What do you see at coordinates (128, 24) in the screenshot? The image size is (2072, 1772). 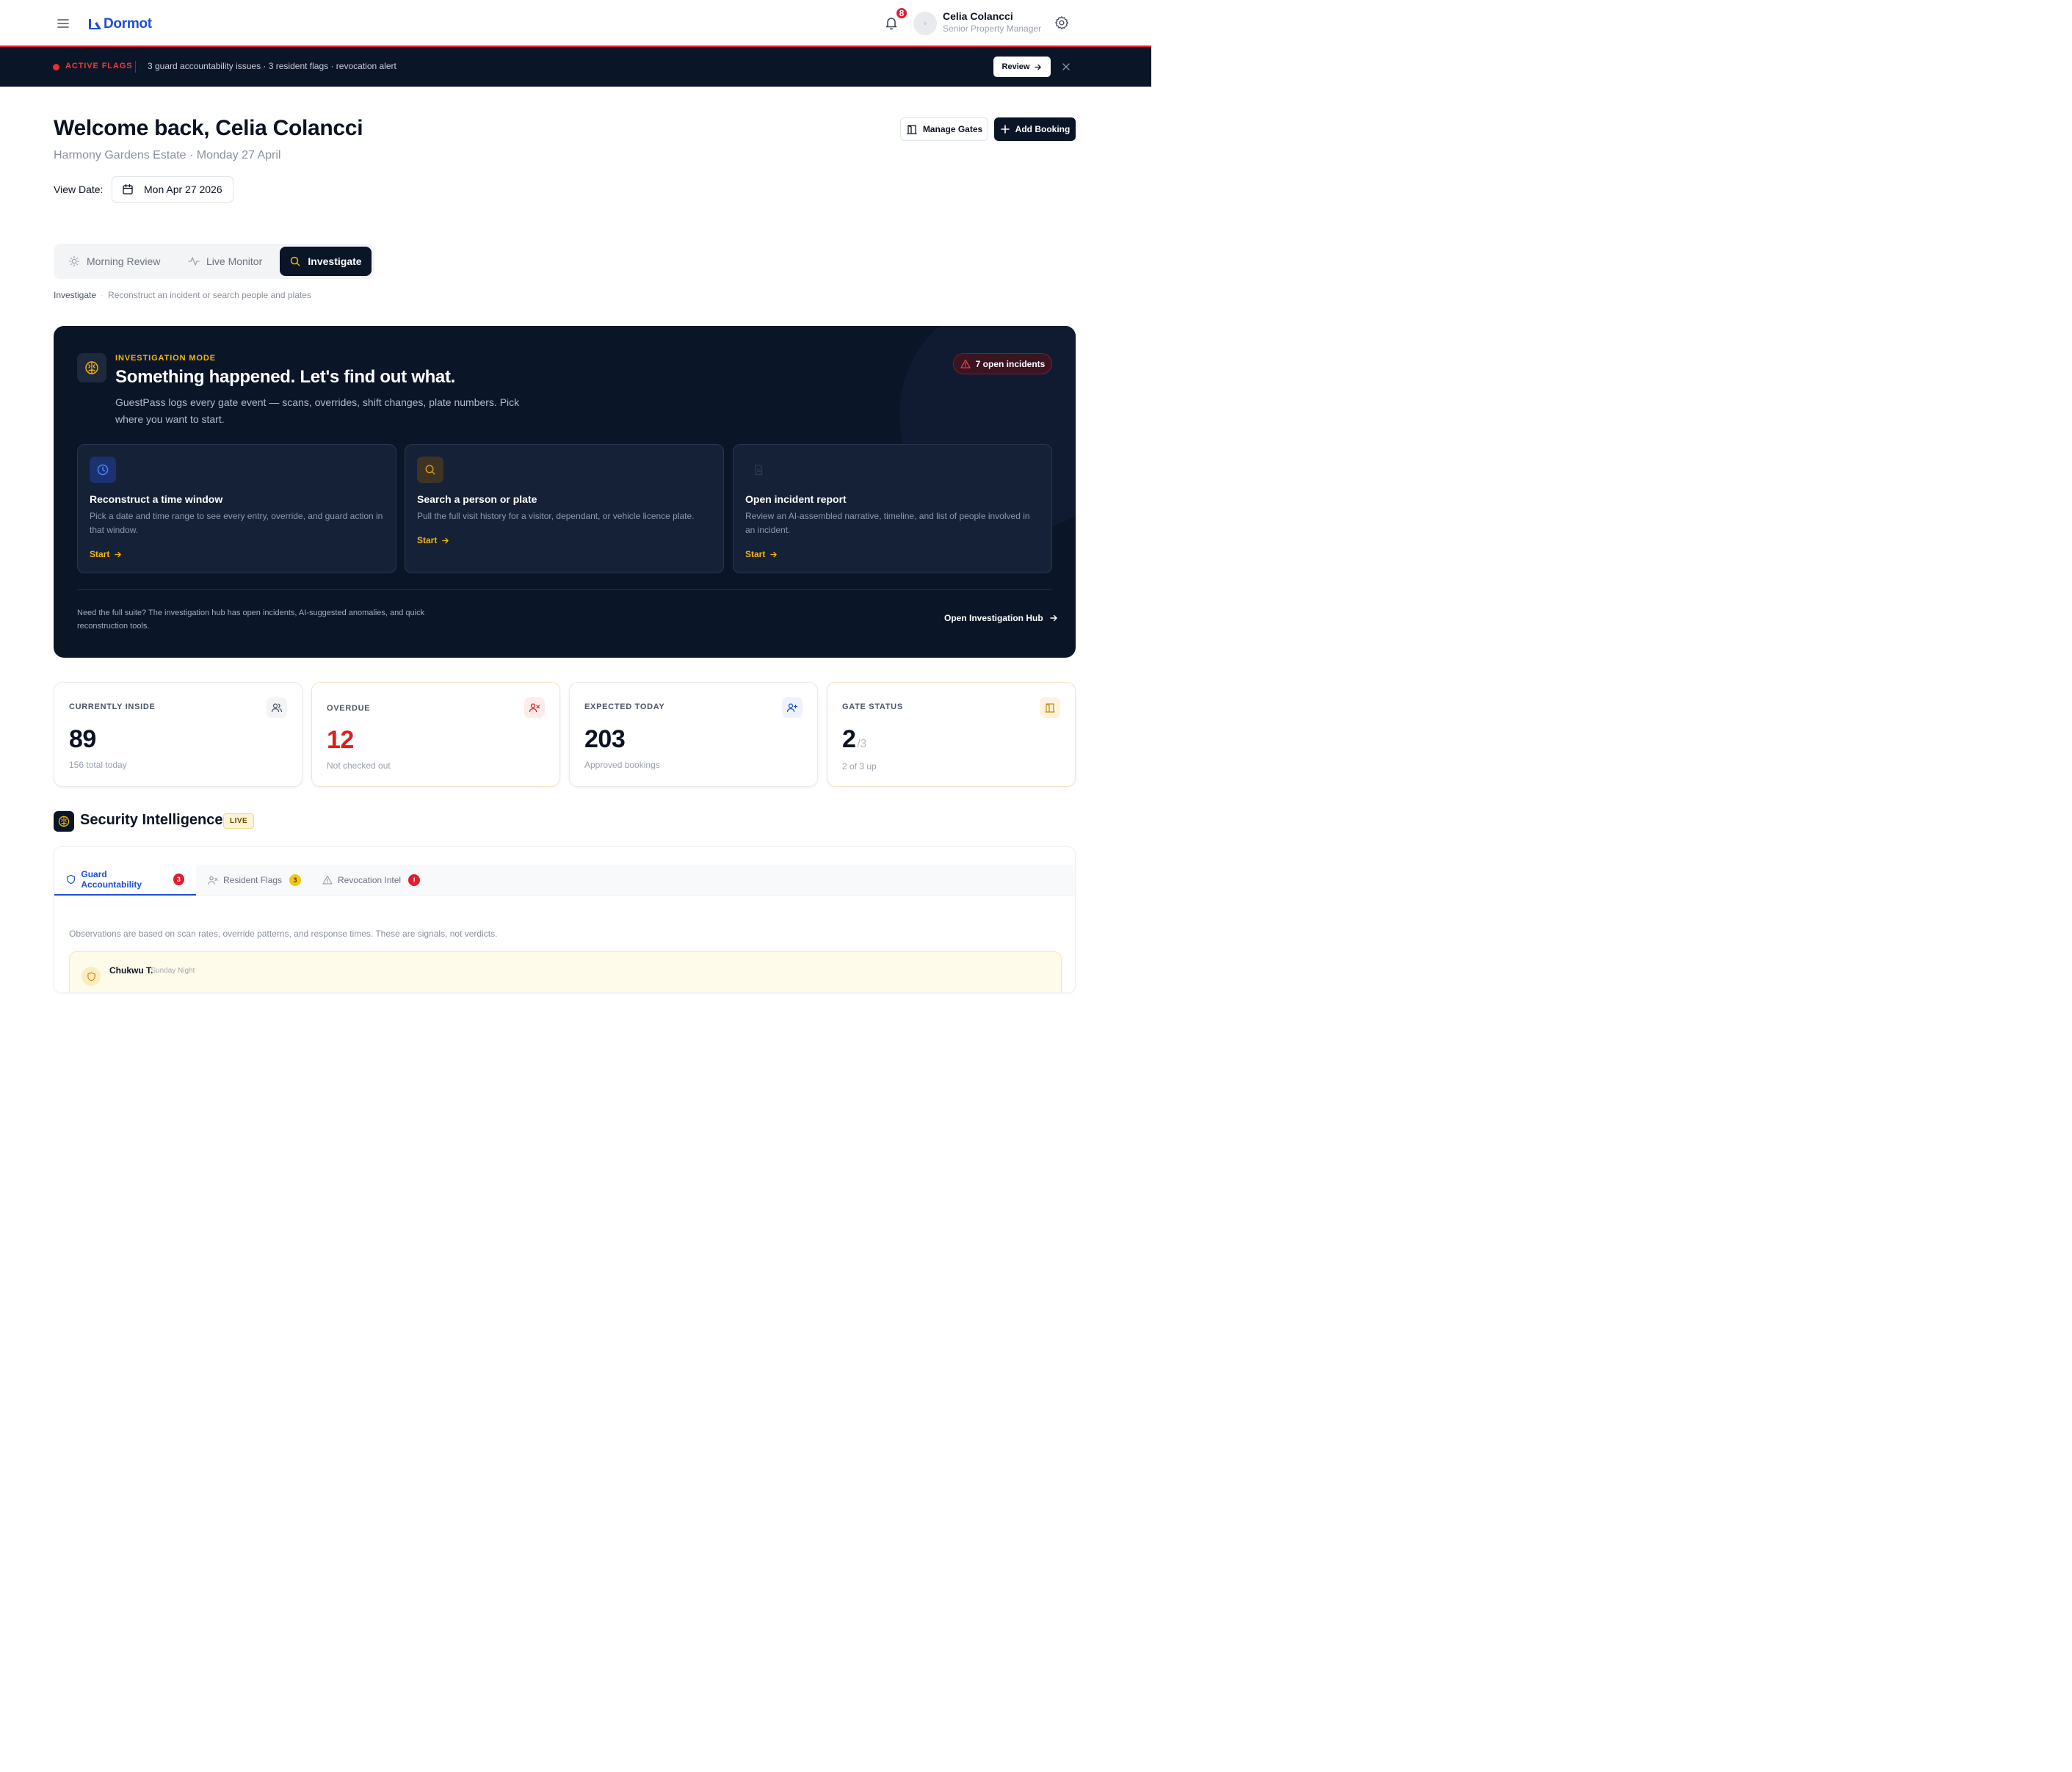 I see `brand-name: Dormot` at bounding box center [128, 24].